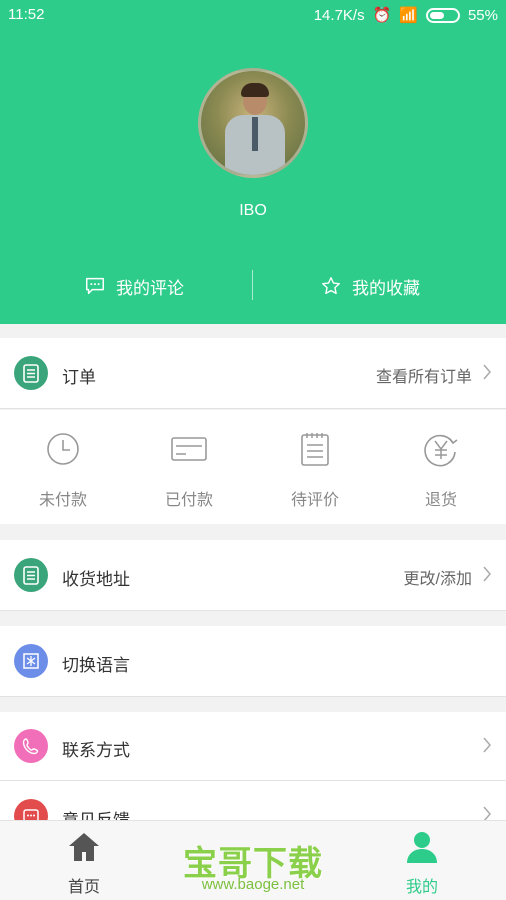  I want to click on orders-icon, so click(31, 373).